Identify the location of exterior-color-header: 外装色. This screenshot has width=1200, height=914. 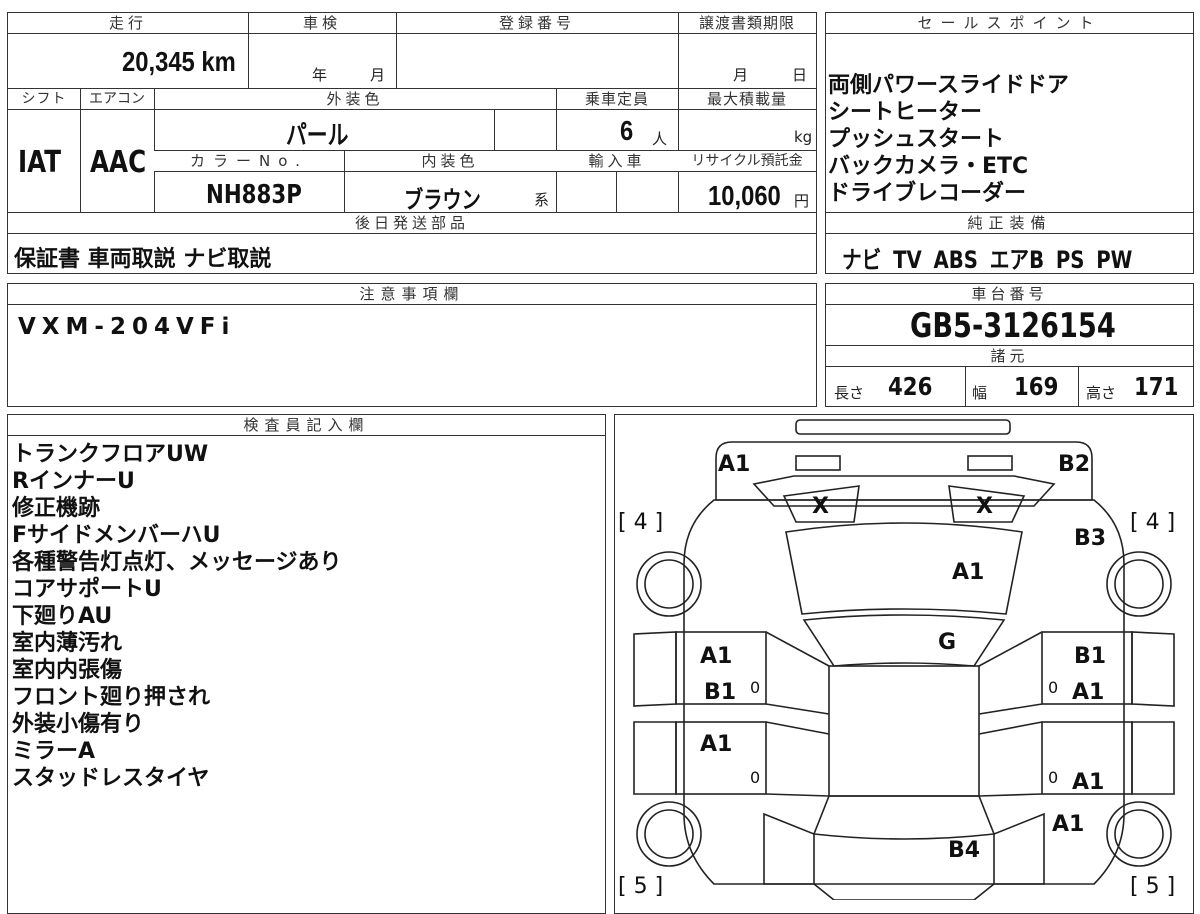
(355, 99).